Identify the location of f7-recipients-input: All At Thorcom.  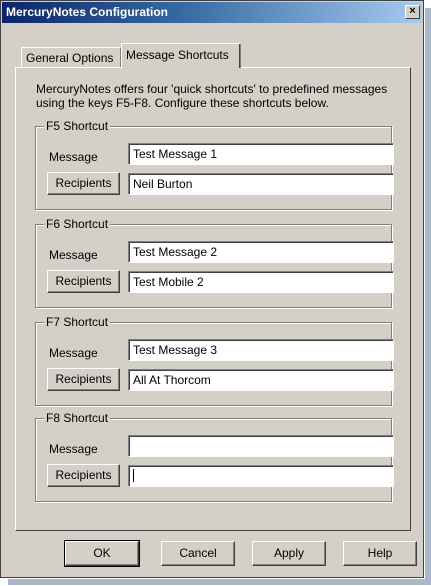
(261, 380).